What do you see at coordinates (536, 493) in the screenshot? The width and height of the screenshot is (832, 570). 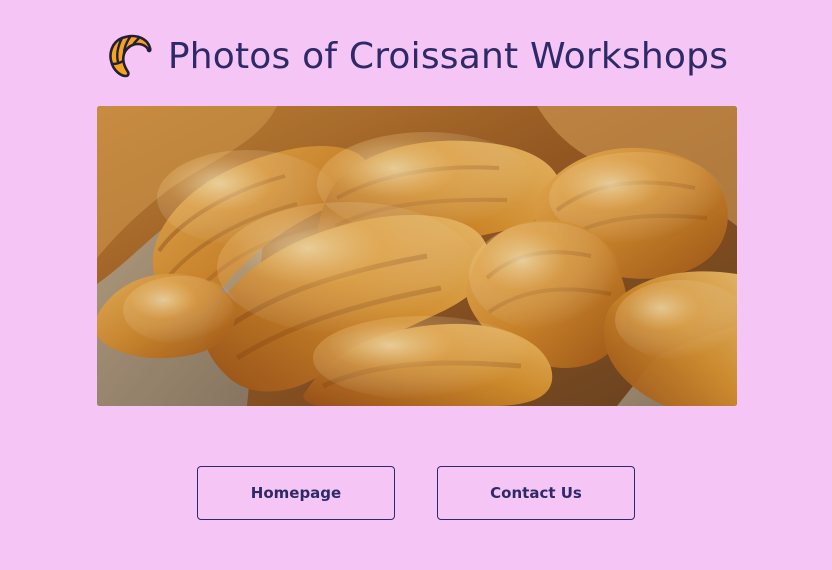 I see `contact-us-button: Contact Us` at bounding box center [536, 493].